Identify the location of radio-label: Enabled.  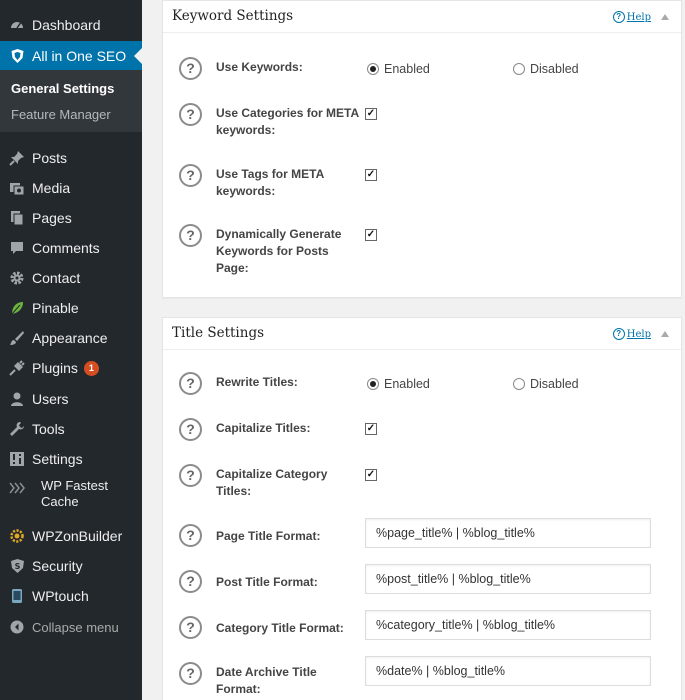
(407, 384).